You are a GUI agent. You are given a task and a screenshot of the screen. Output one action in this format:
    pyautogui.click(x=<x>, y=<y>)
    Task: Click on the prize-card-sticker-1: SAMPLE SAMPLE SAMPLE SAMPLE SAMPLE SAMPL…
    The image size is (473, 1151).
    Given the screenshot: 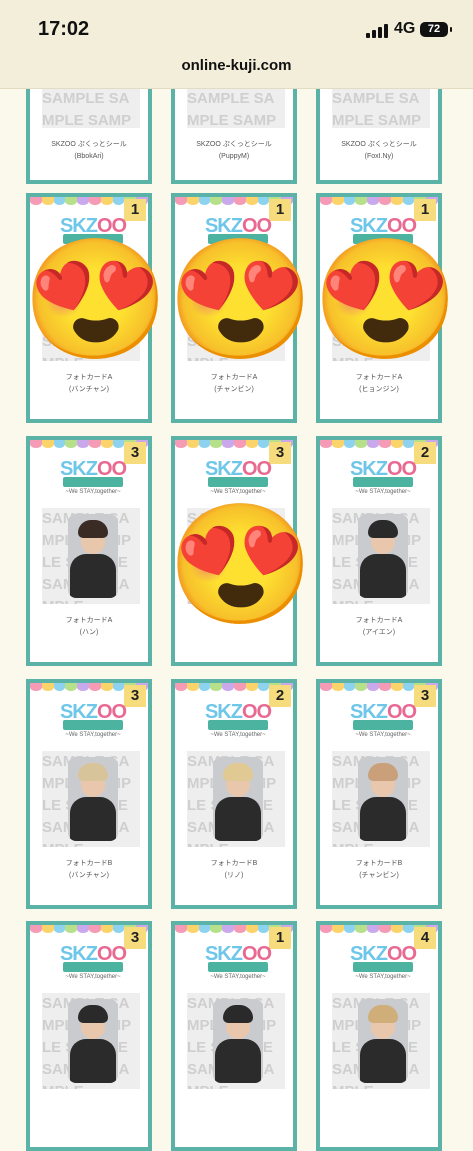 What is the action you would take?
    pyautogui.click(x=89, y=130)
    